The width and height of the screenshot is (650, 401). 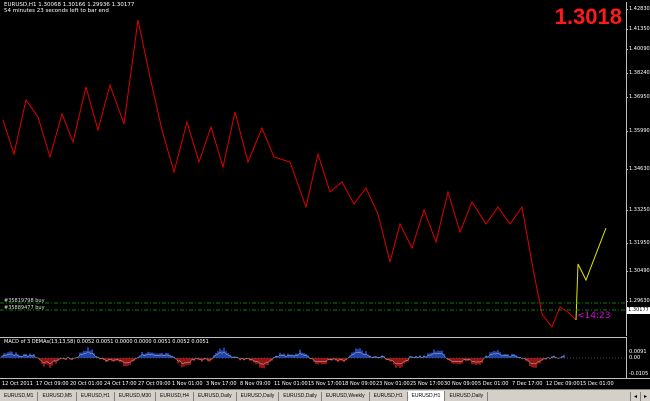 I want to click on price-tick-label: 1.40090, so click(x=639, y=49).